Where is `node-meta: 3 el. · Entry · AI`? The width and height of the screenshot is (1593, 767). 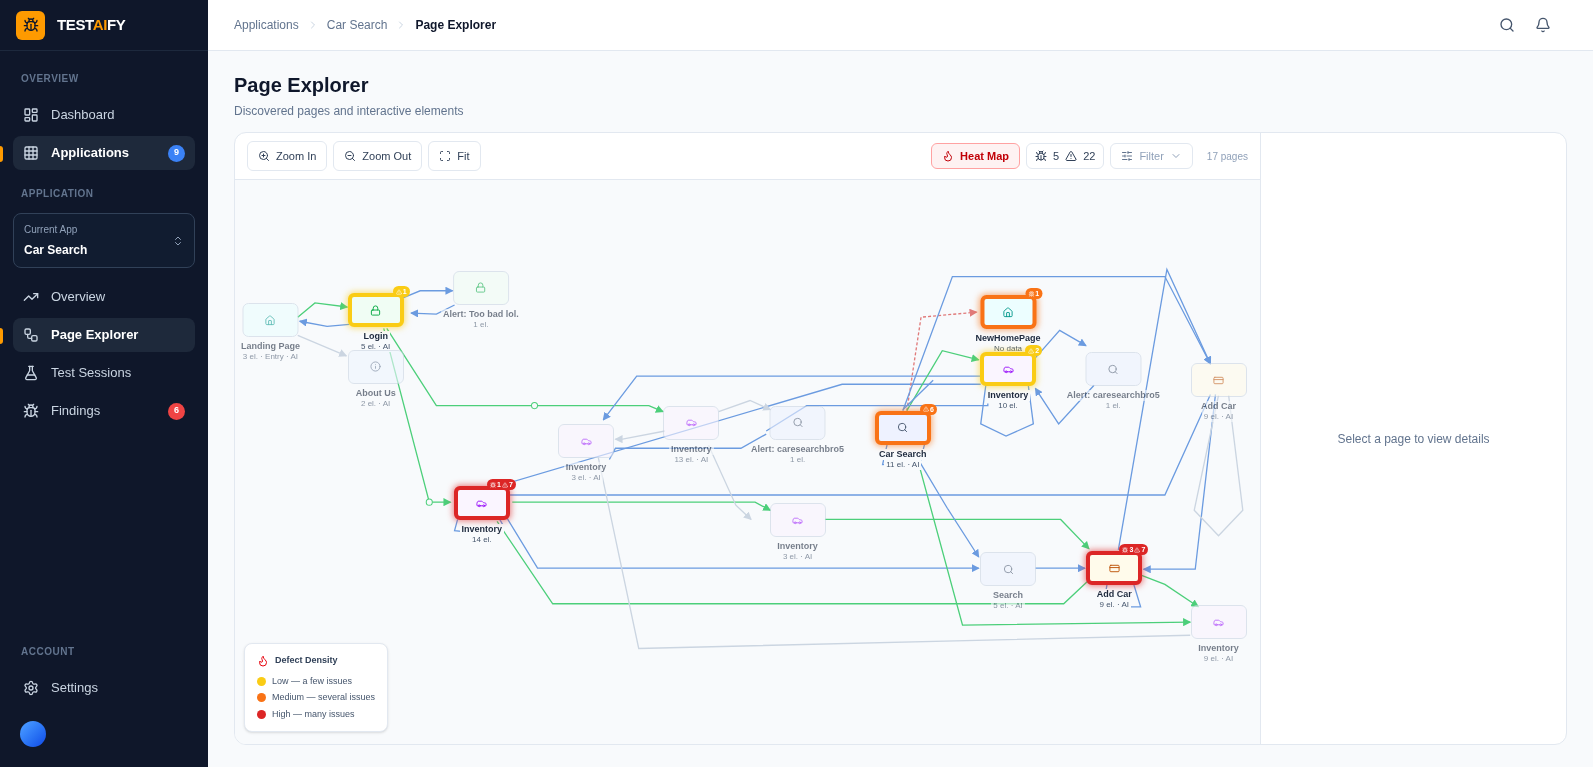 node-meta: 3 el. · Entry · AI is located at coordinates (270, 357).